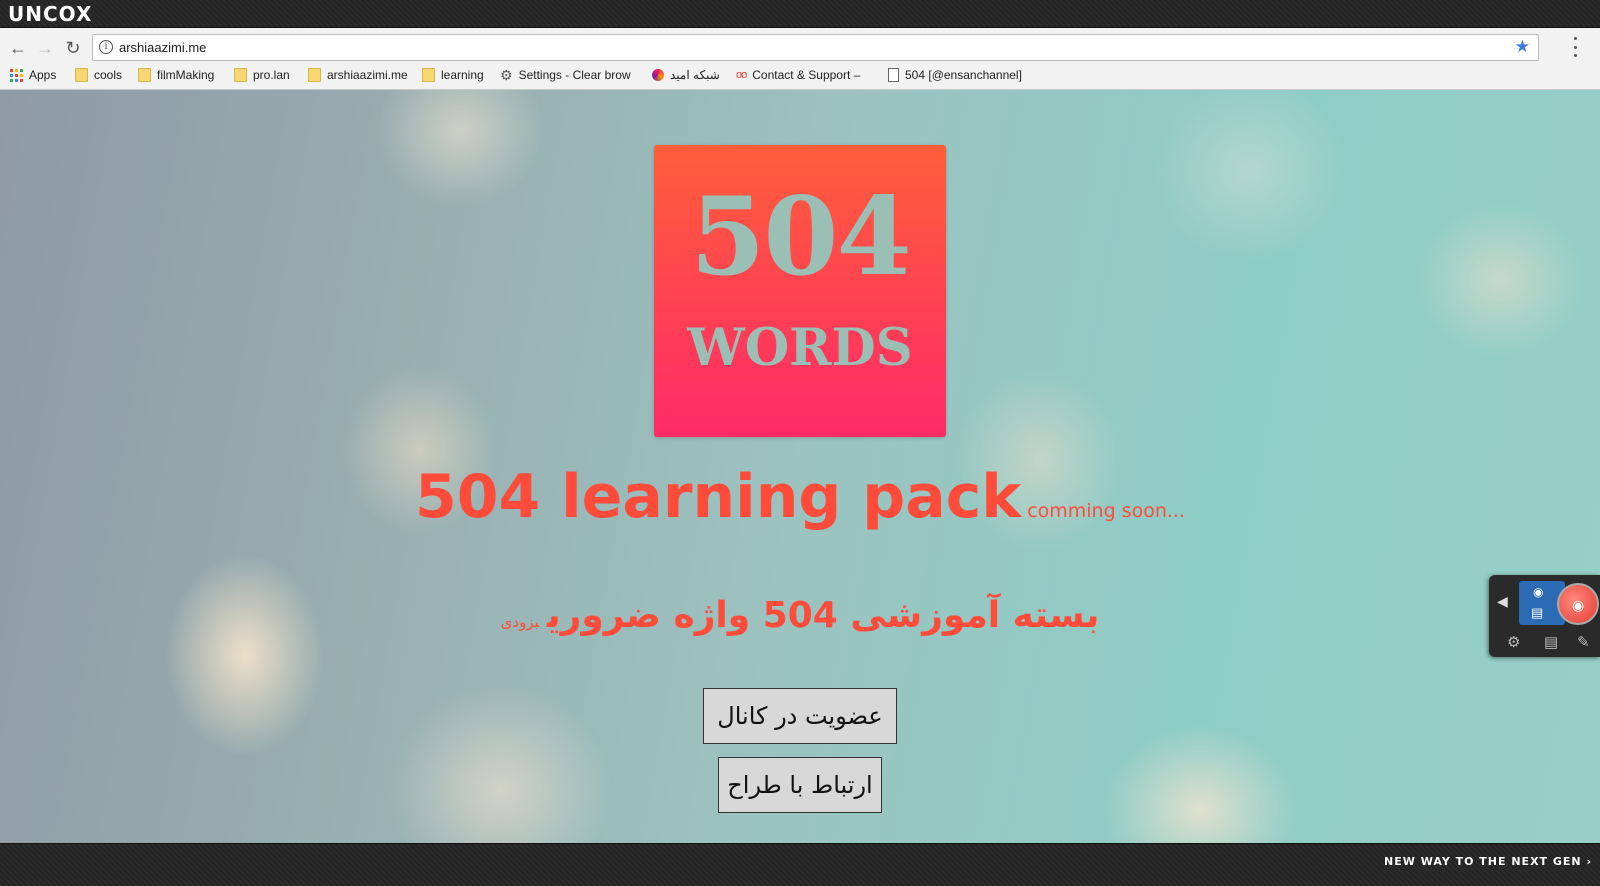  Describe the element at coordinates (1551, 642) in the screenshot. I see `film-icon: ▤` at that location.